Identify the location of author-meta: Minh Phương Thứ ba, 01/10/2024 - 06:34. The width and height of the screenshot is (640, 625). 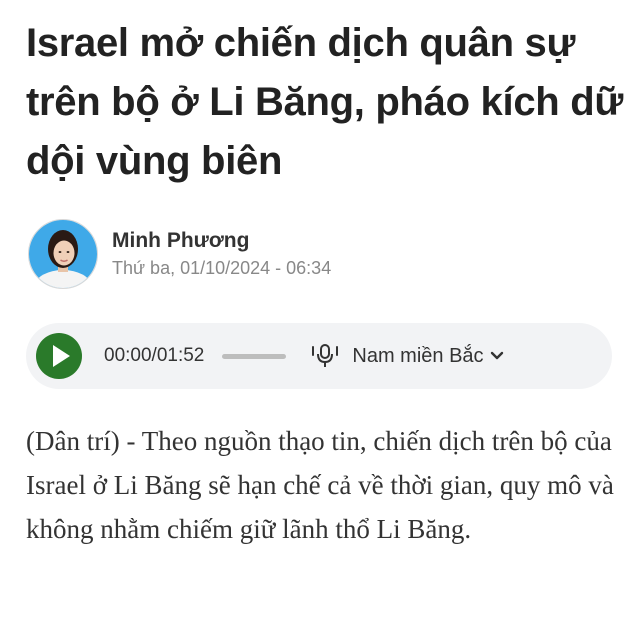
(221, 254).